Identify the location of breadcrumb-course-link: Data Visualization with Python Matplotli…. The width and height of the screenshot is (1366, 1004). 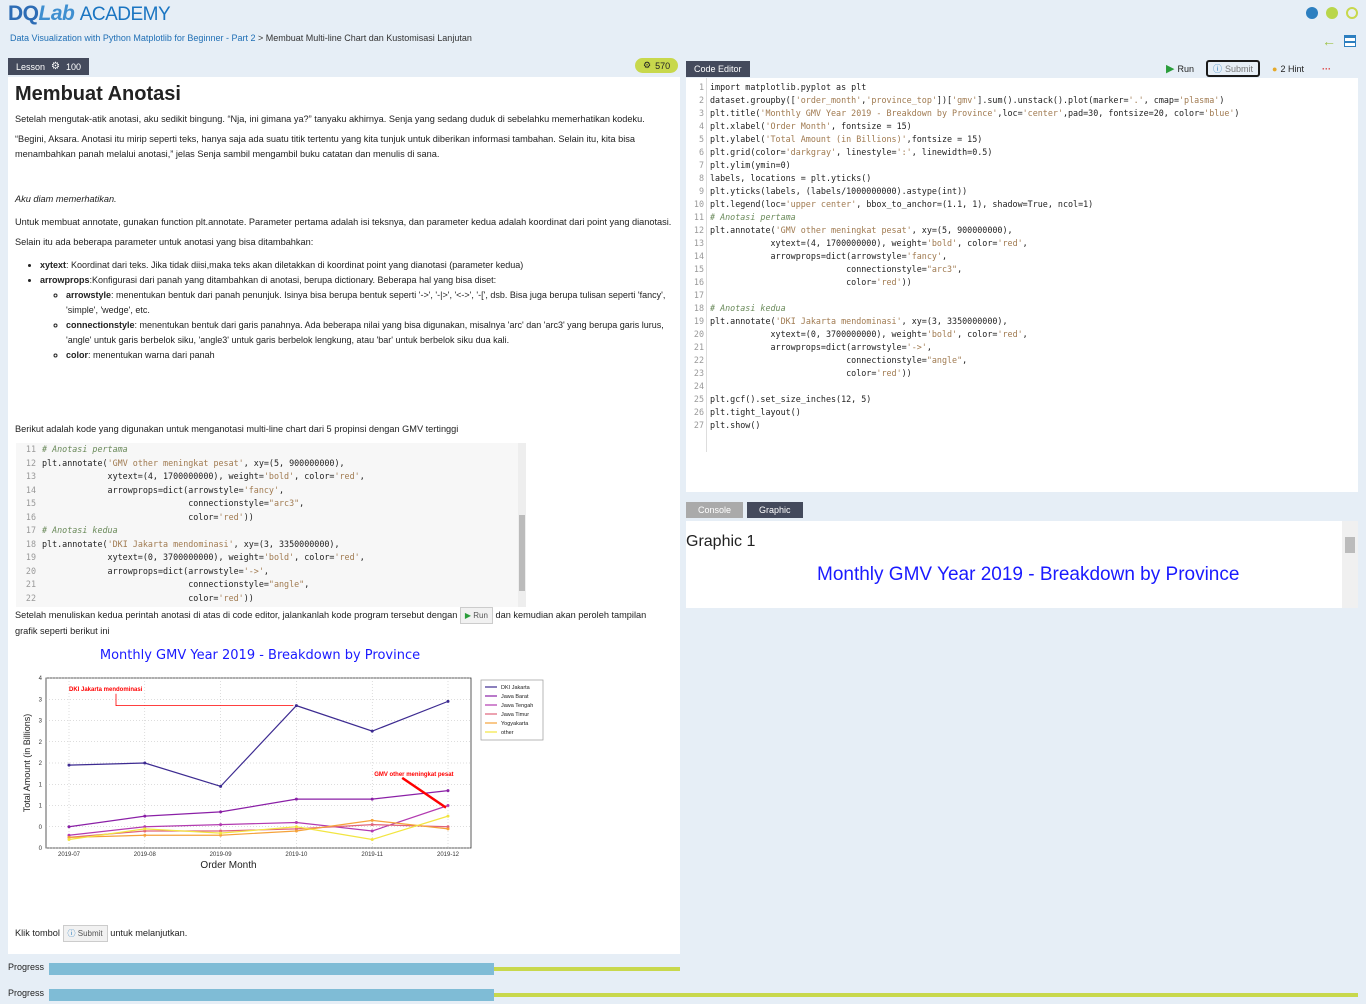
(132, 38).